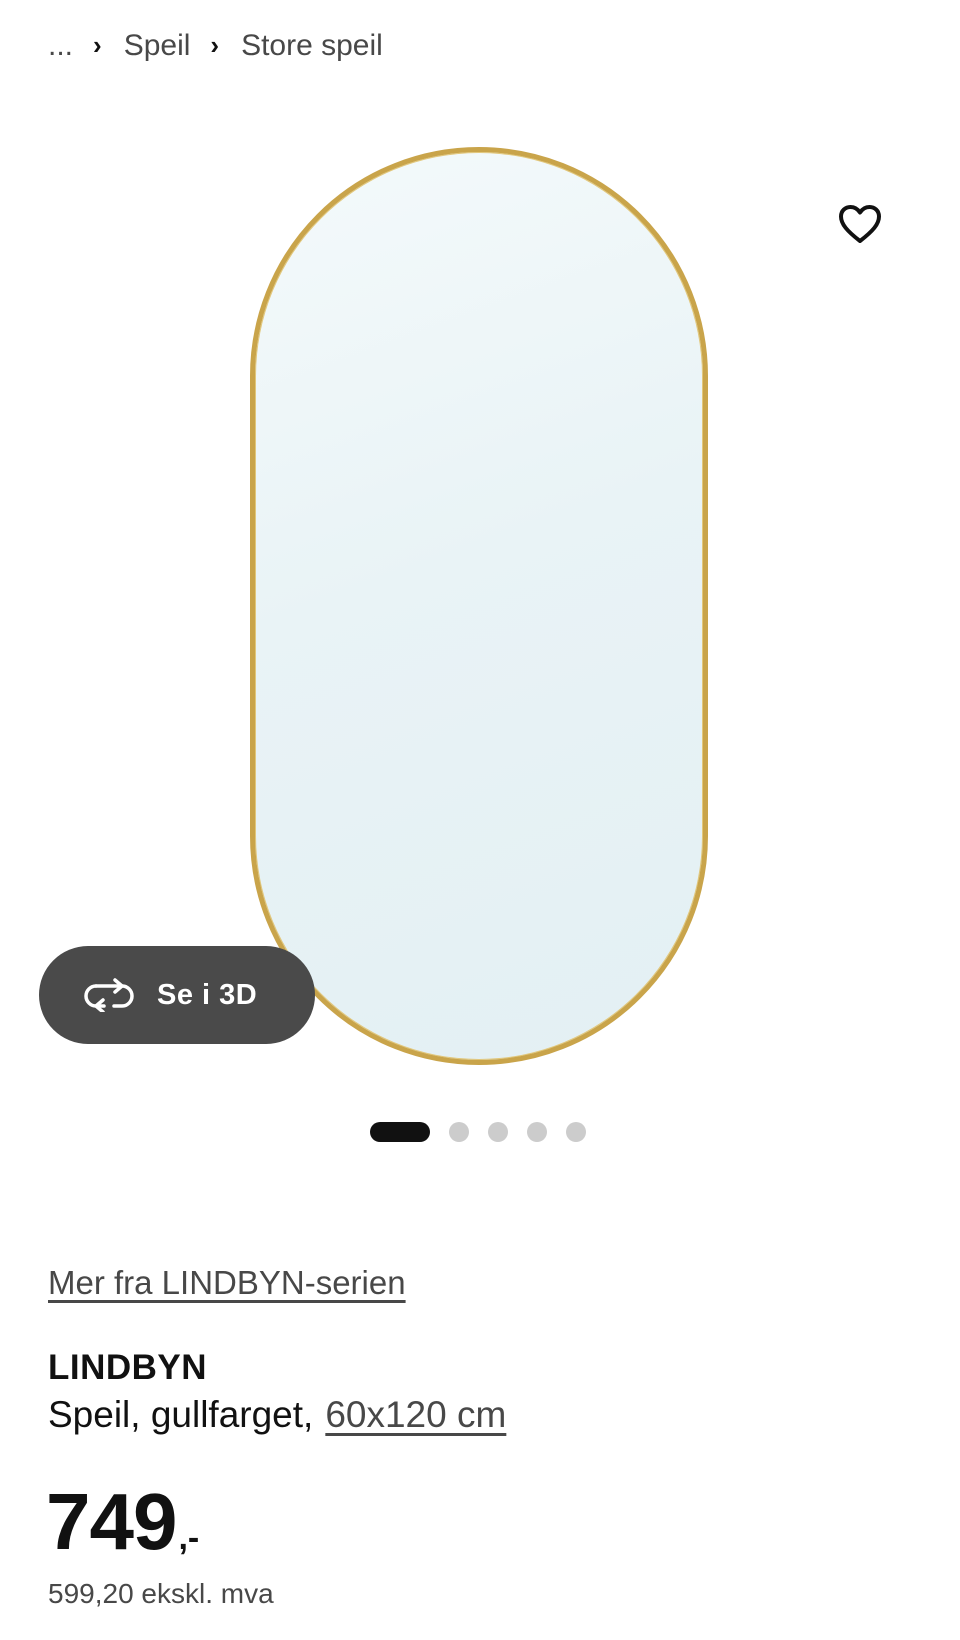 This screenshot has width=960, height=1640. What do you see at coordinates (181, 1414) in the screenshot?
I see `product-description-text: Speil, gullfarget,` at bounding box center [181, 1414].